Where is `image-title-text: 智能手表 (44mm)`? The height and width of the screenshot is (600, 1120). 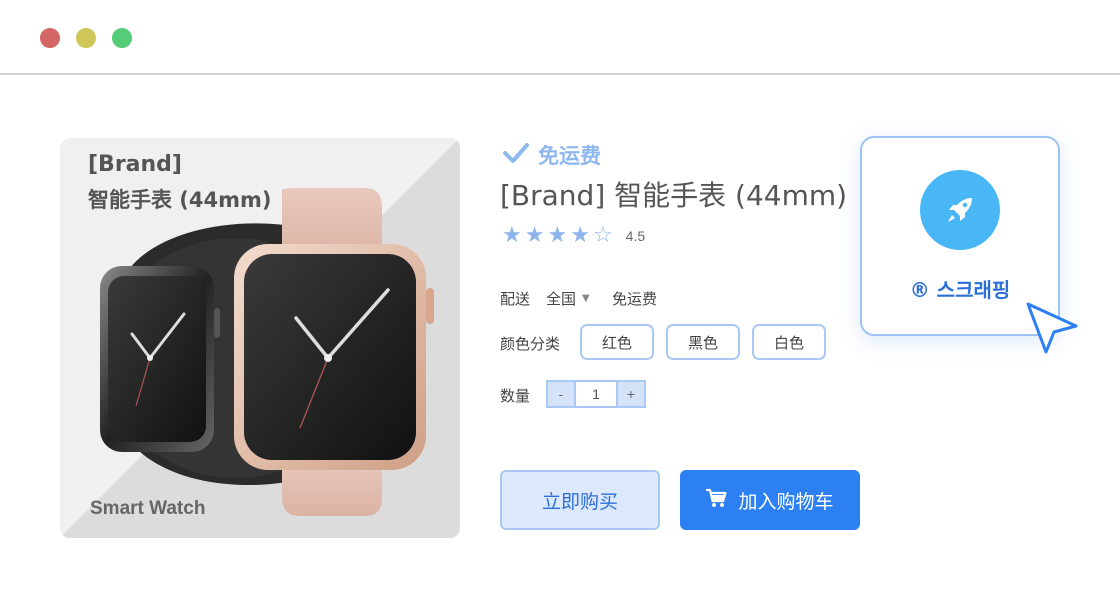 image-title-text: 智能手表 (44mm) is located at coordinates (180, 200).